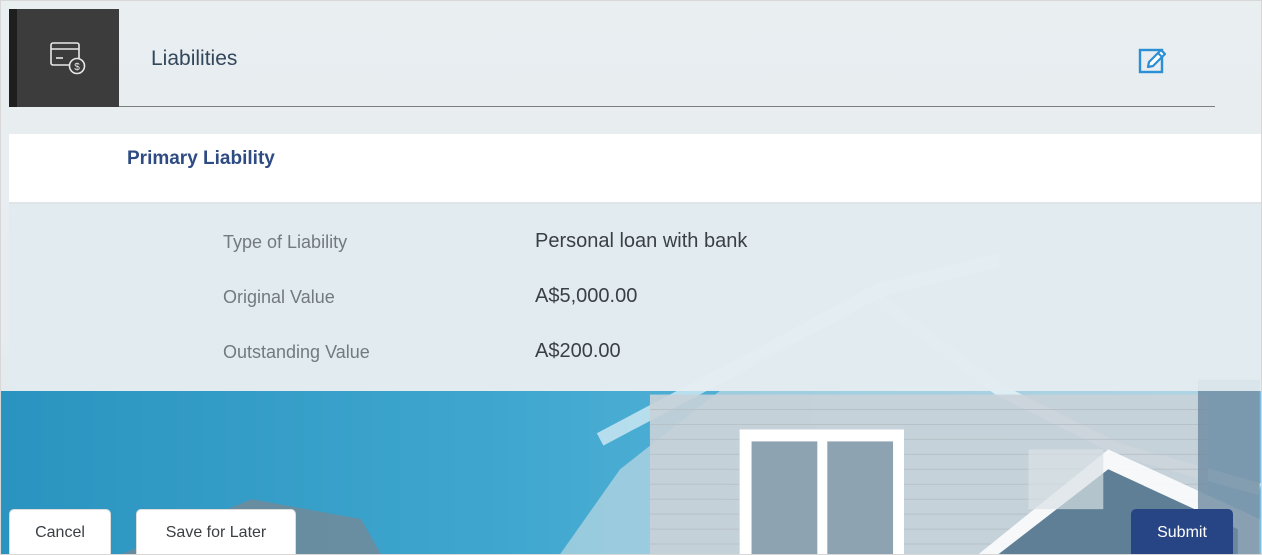 The image size is (1262, 555). I want to click on edit-icon, so click(1152, 61).